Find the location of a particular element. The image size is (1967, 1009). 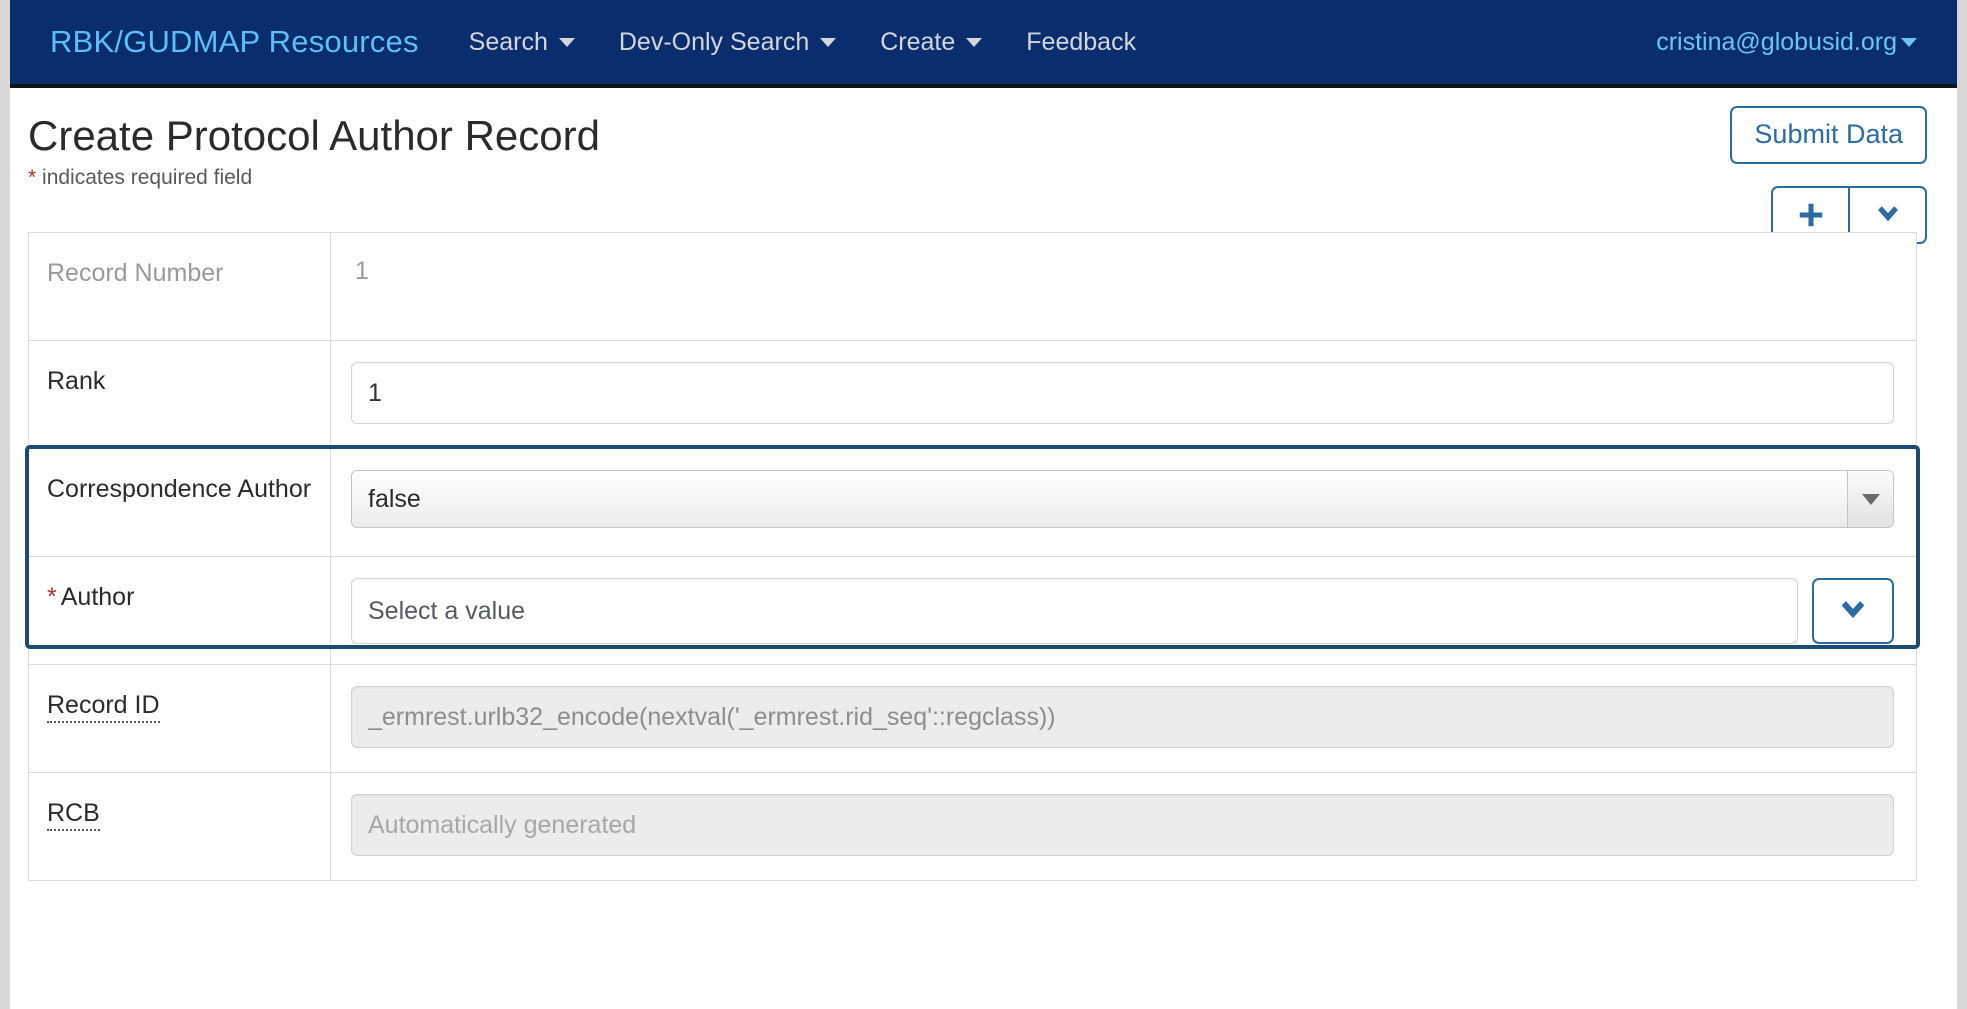

form-row-record-id: Record ID is located at coordinates (972, 719).